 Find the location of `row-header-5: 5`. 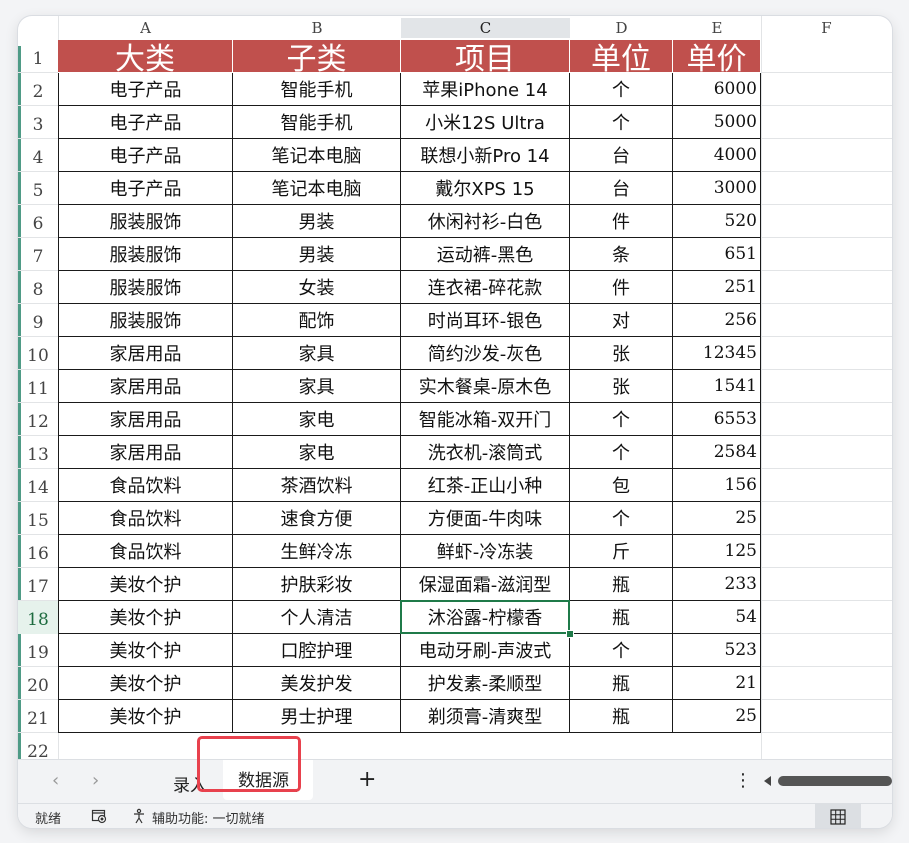

row-header-5: 5 is located at coordinates (38, 188).